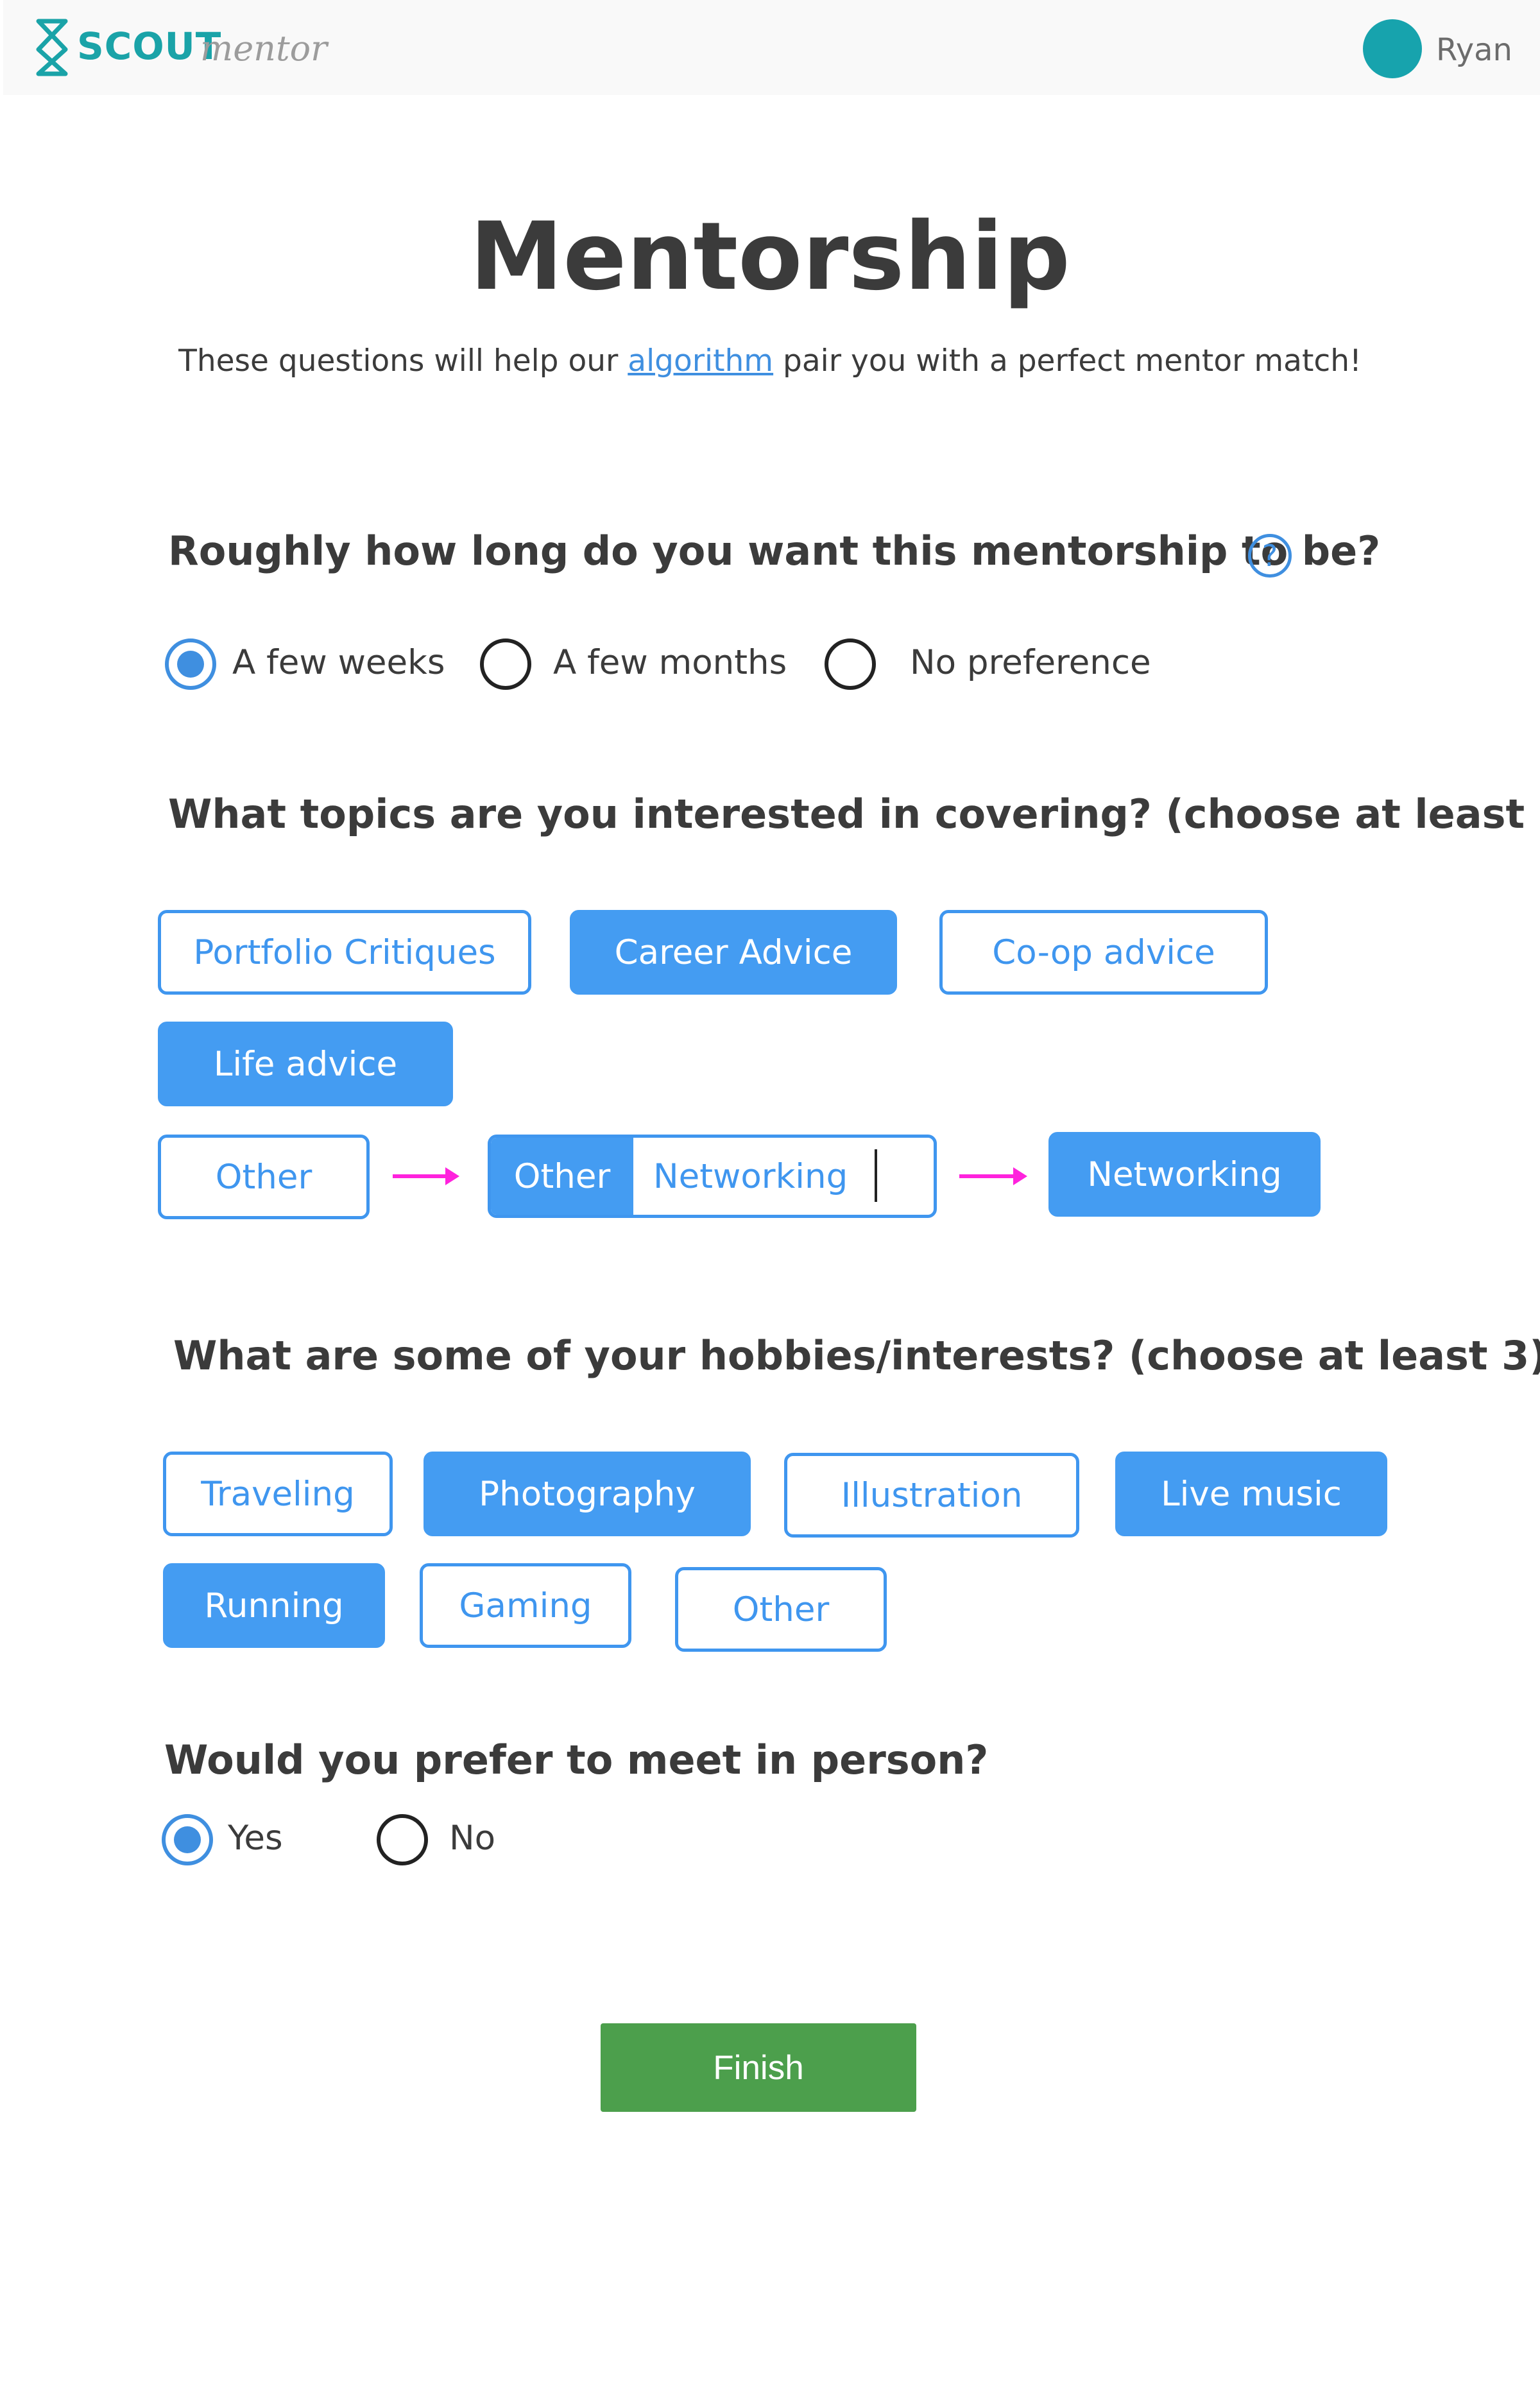  Describe the element at coordinates (876, 1175) in the screenshot. I see `text-cursor` at that location.